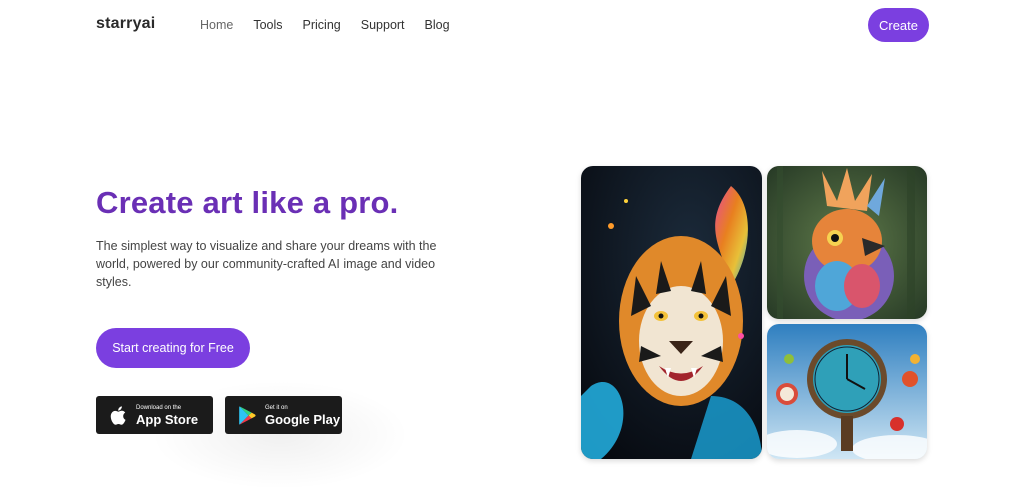  Describe the element at coordinates (276, 407) in the screenshot. I see `google-play-small: Get it on` at that location.